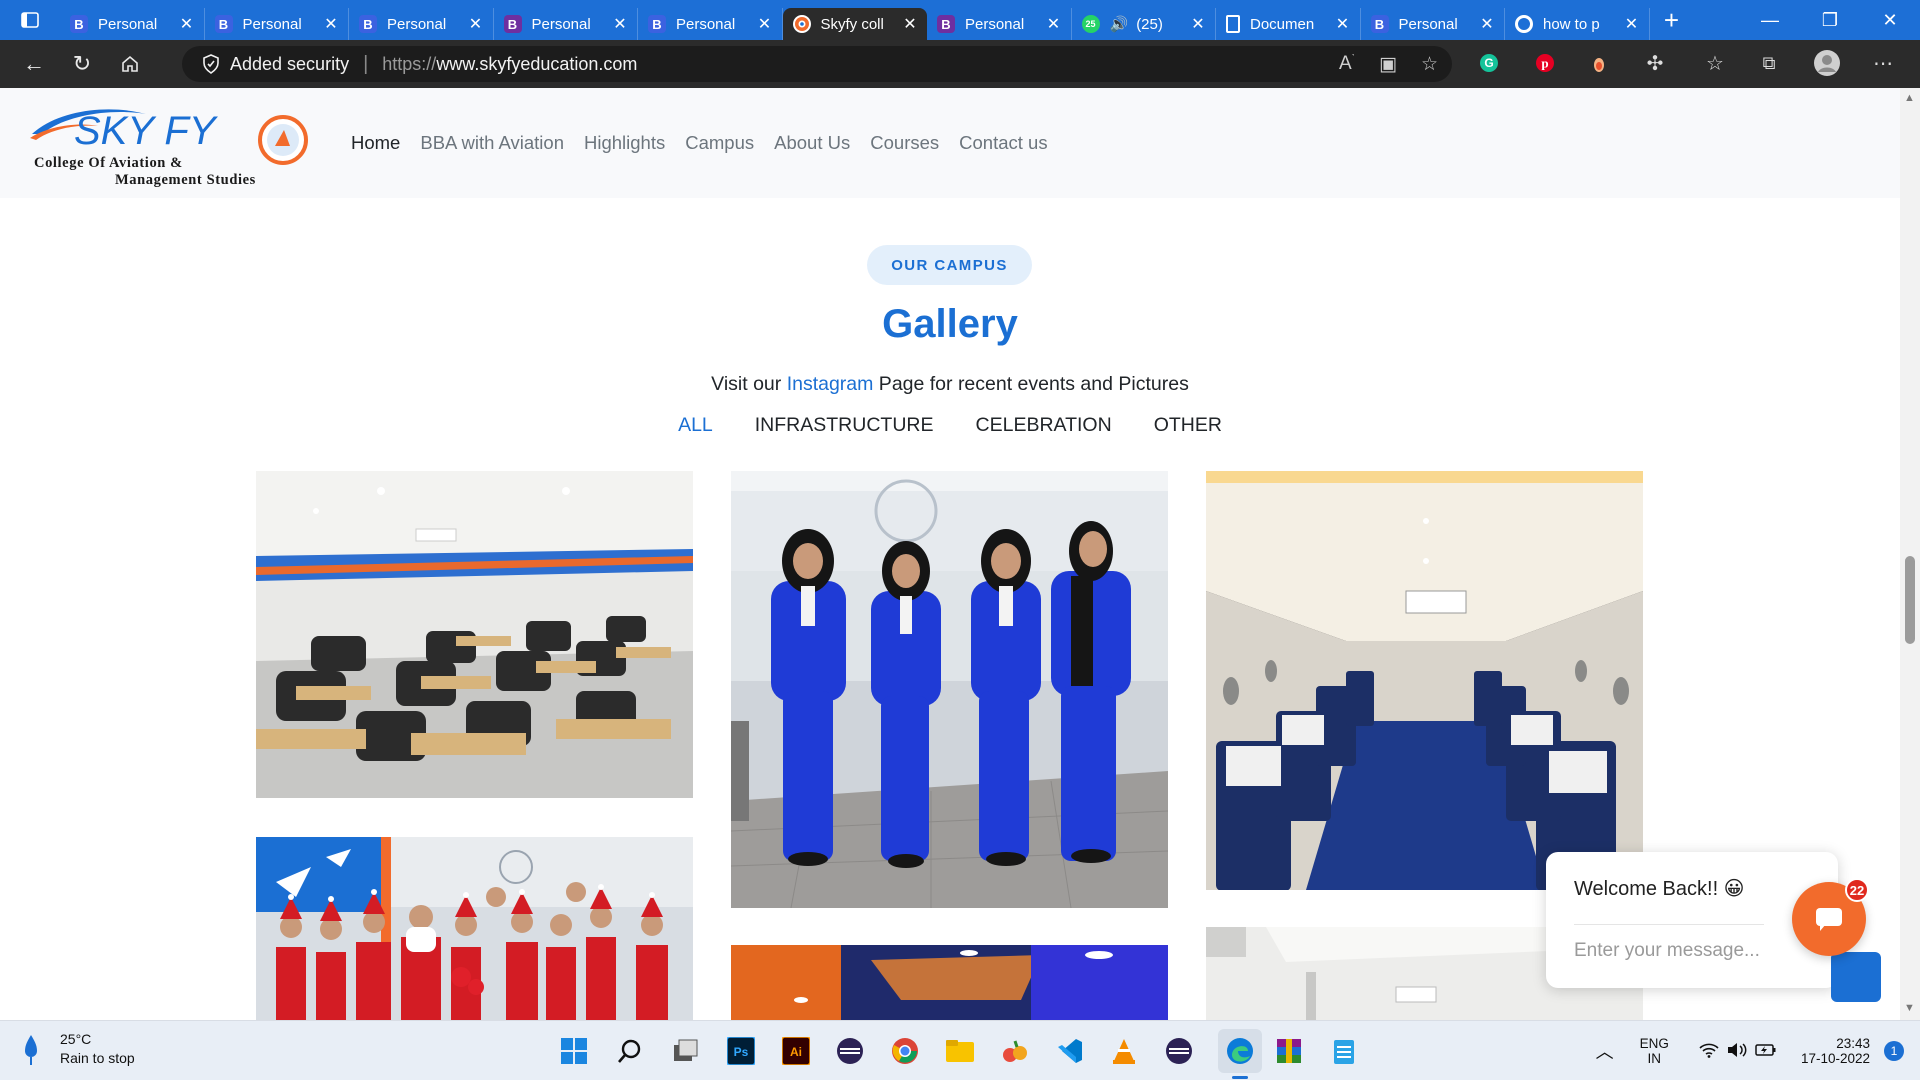 The height and width of the screenshot is (1081, 1920). What do you see at coordinates (1910, 554) in the screenshot?
I see `page-scrollbar: ▲ ▼` at bounding box center [1910, 554].